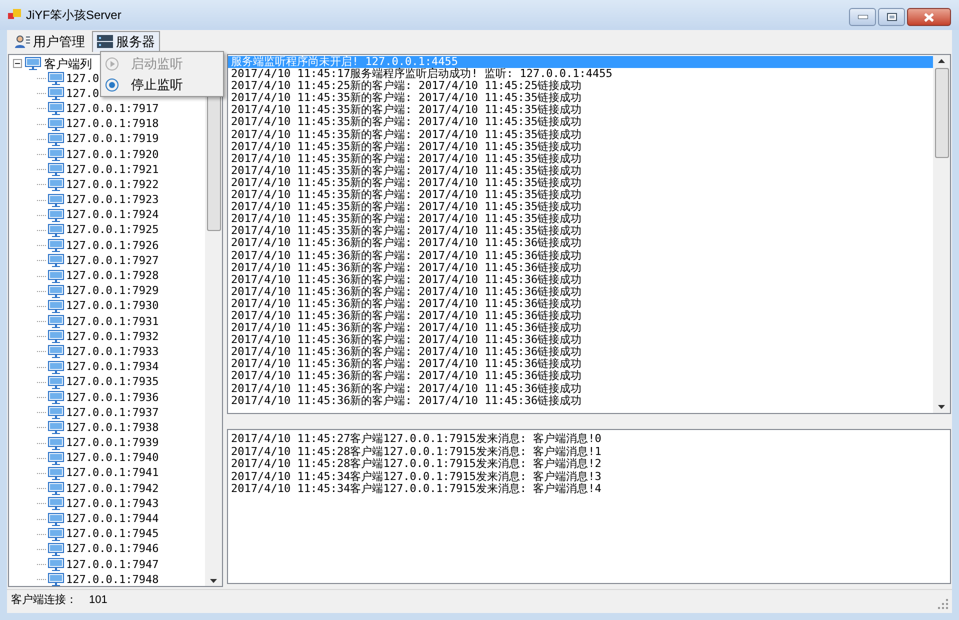  Describe the element at coordinates (112, 215) in the screenshot. I see `tree-node: 127.0.0.1:7924` at that location.